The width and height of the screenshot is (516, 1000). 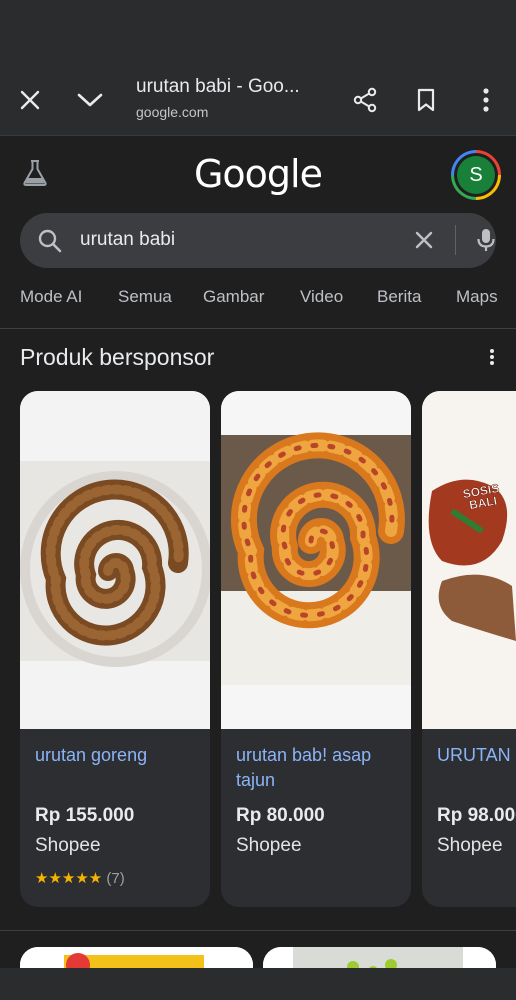 I want to click on tab-mode-ai: Mode AI, so click(x=51, y=297).